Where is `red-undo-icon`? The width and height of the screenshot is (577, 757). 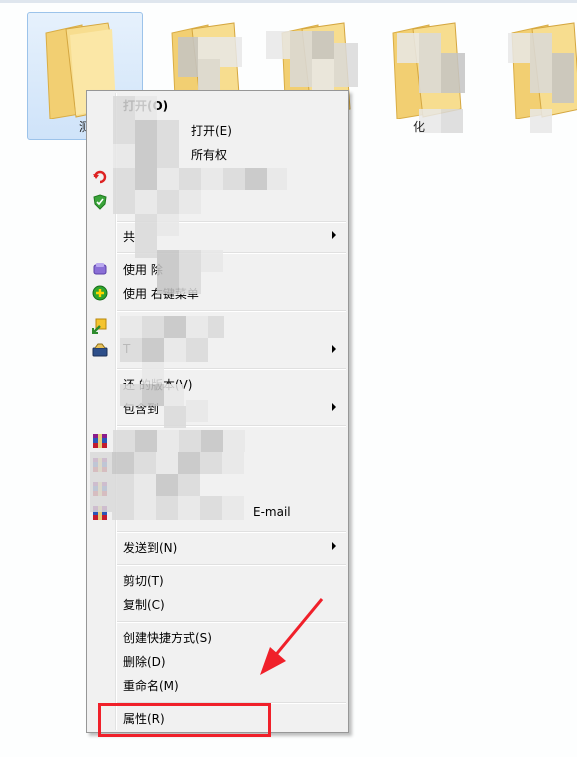 red-undo-icon is located at coordinates (100, 177).